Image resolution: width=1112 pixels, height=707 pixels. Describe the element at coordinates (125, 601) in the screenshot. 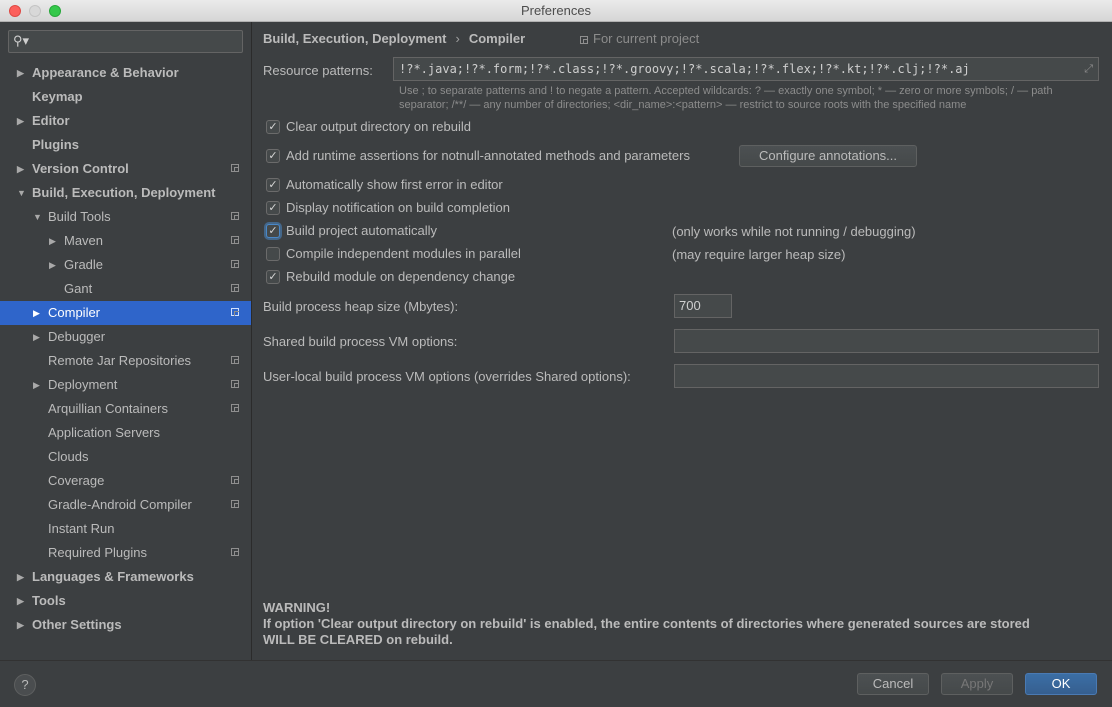

I see `sidebar-item-tools: ▶ Tools` at that location.